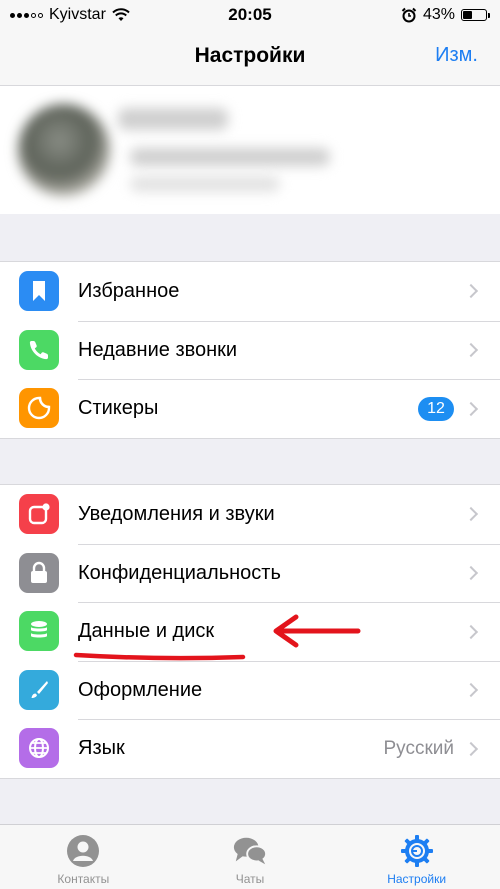 This screenshot has width=500, height=889. What do you see at coordinates (250, 851) in the screenshot?
I see `chats-icon` at bounding box center [250, 851].